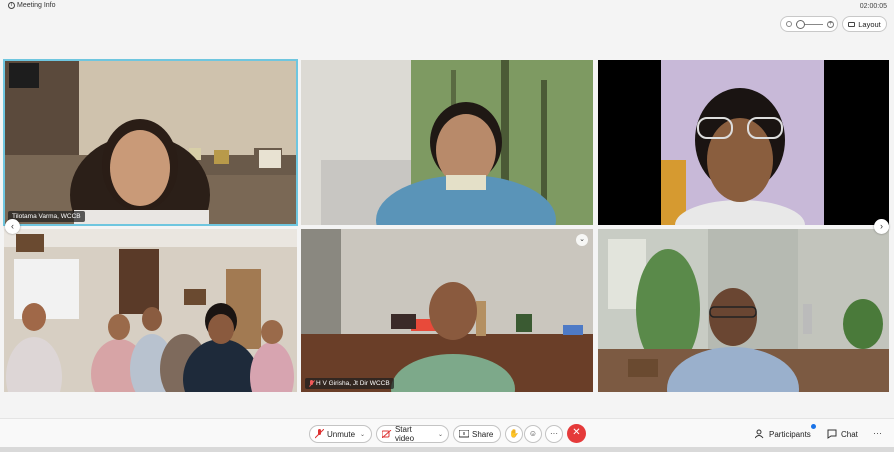 The width and height of the screenshot is (894, 452). What do you see at coordinates (12, 226) in the screenshot?
I see `prev-page-arrow-icon: ‹` at bounding box center [12, 226].